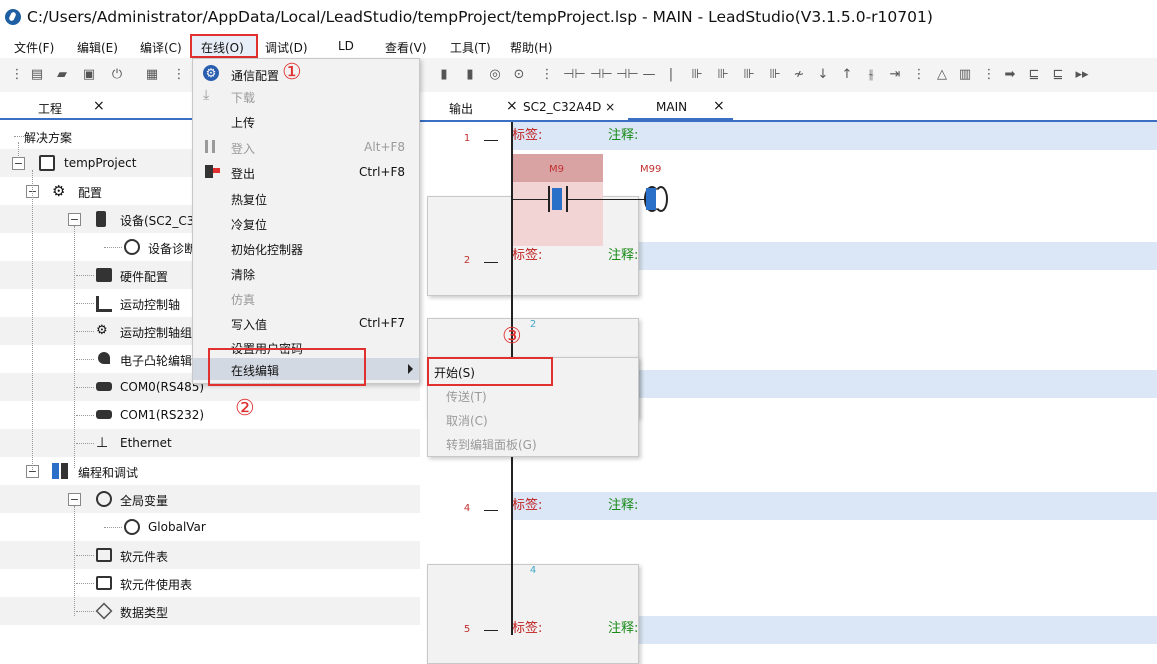 This screenshot has height=664, width=1157. What do you see at coordinates (470, 75) in the screenshot?
I see `coil-icon: ▮` at bounding box center [470, 75].